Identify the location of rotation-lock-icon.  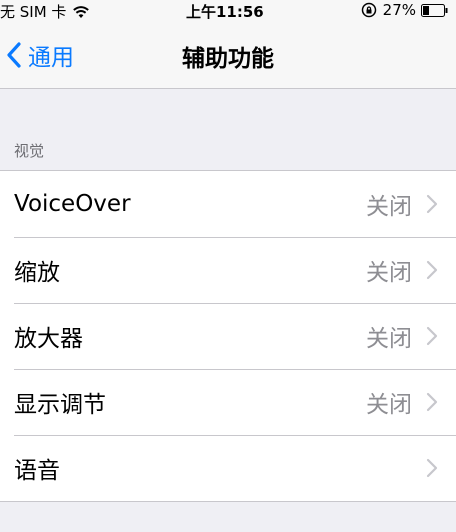
(368, 10).